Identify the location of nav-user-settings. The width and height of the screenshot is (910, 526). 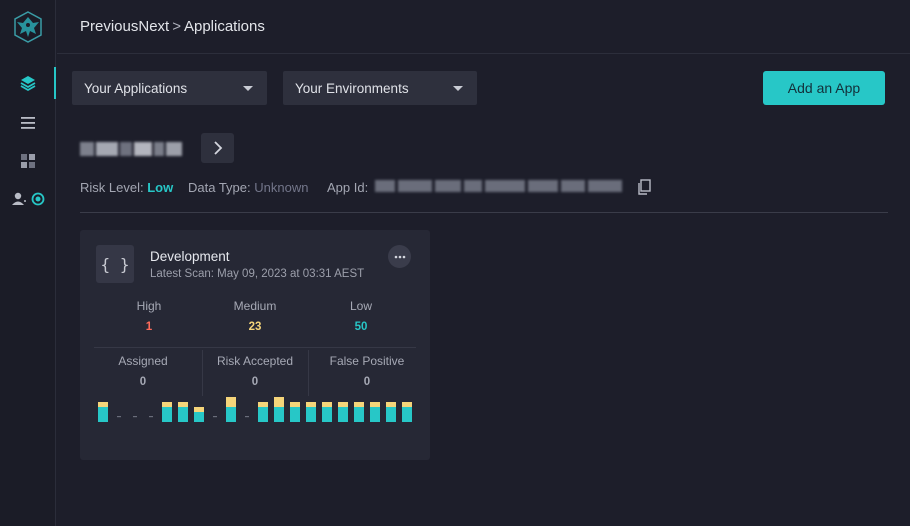
(28, 199).